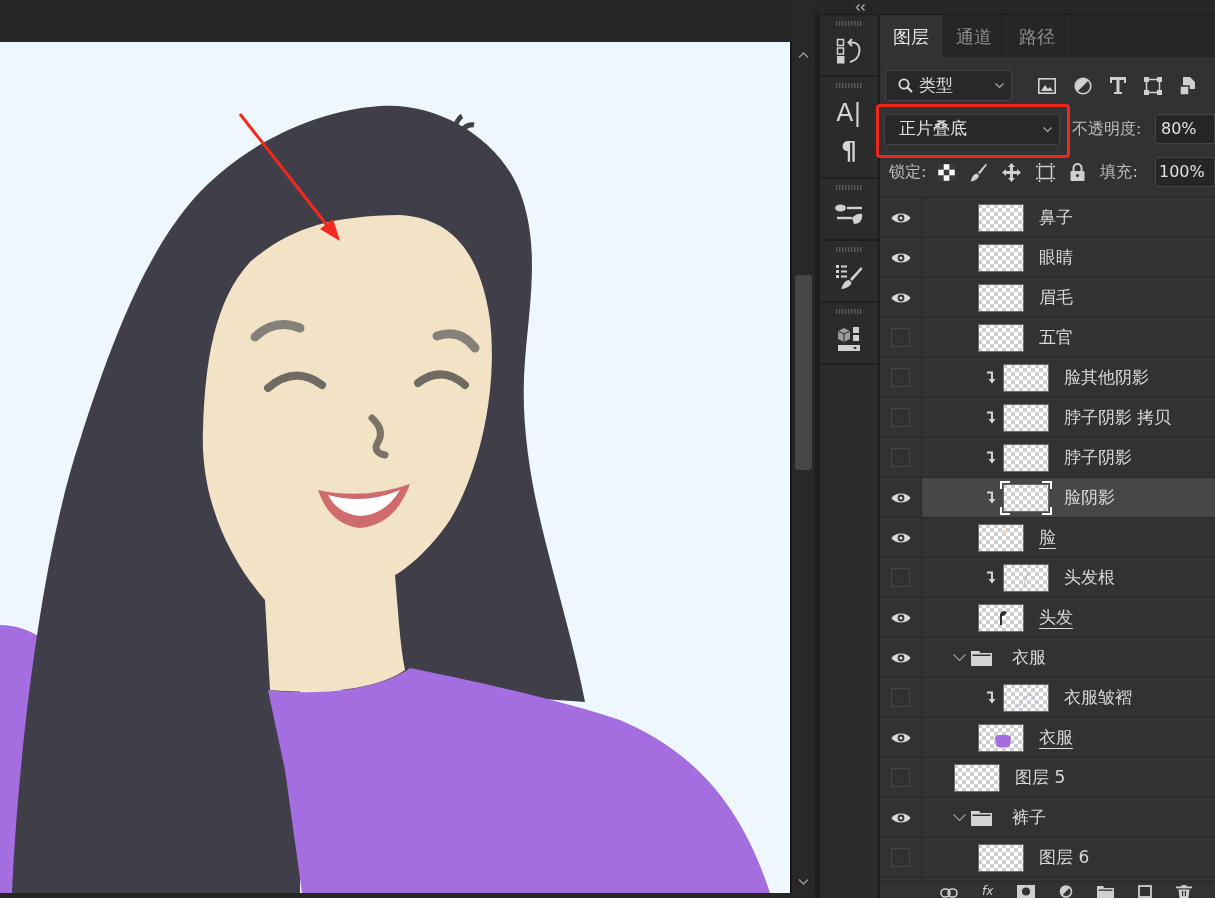 Image resolution: width=1215 pixels, height=898 pixels. I want to click on type-filter-icon, so click(1118, 85).